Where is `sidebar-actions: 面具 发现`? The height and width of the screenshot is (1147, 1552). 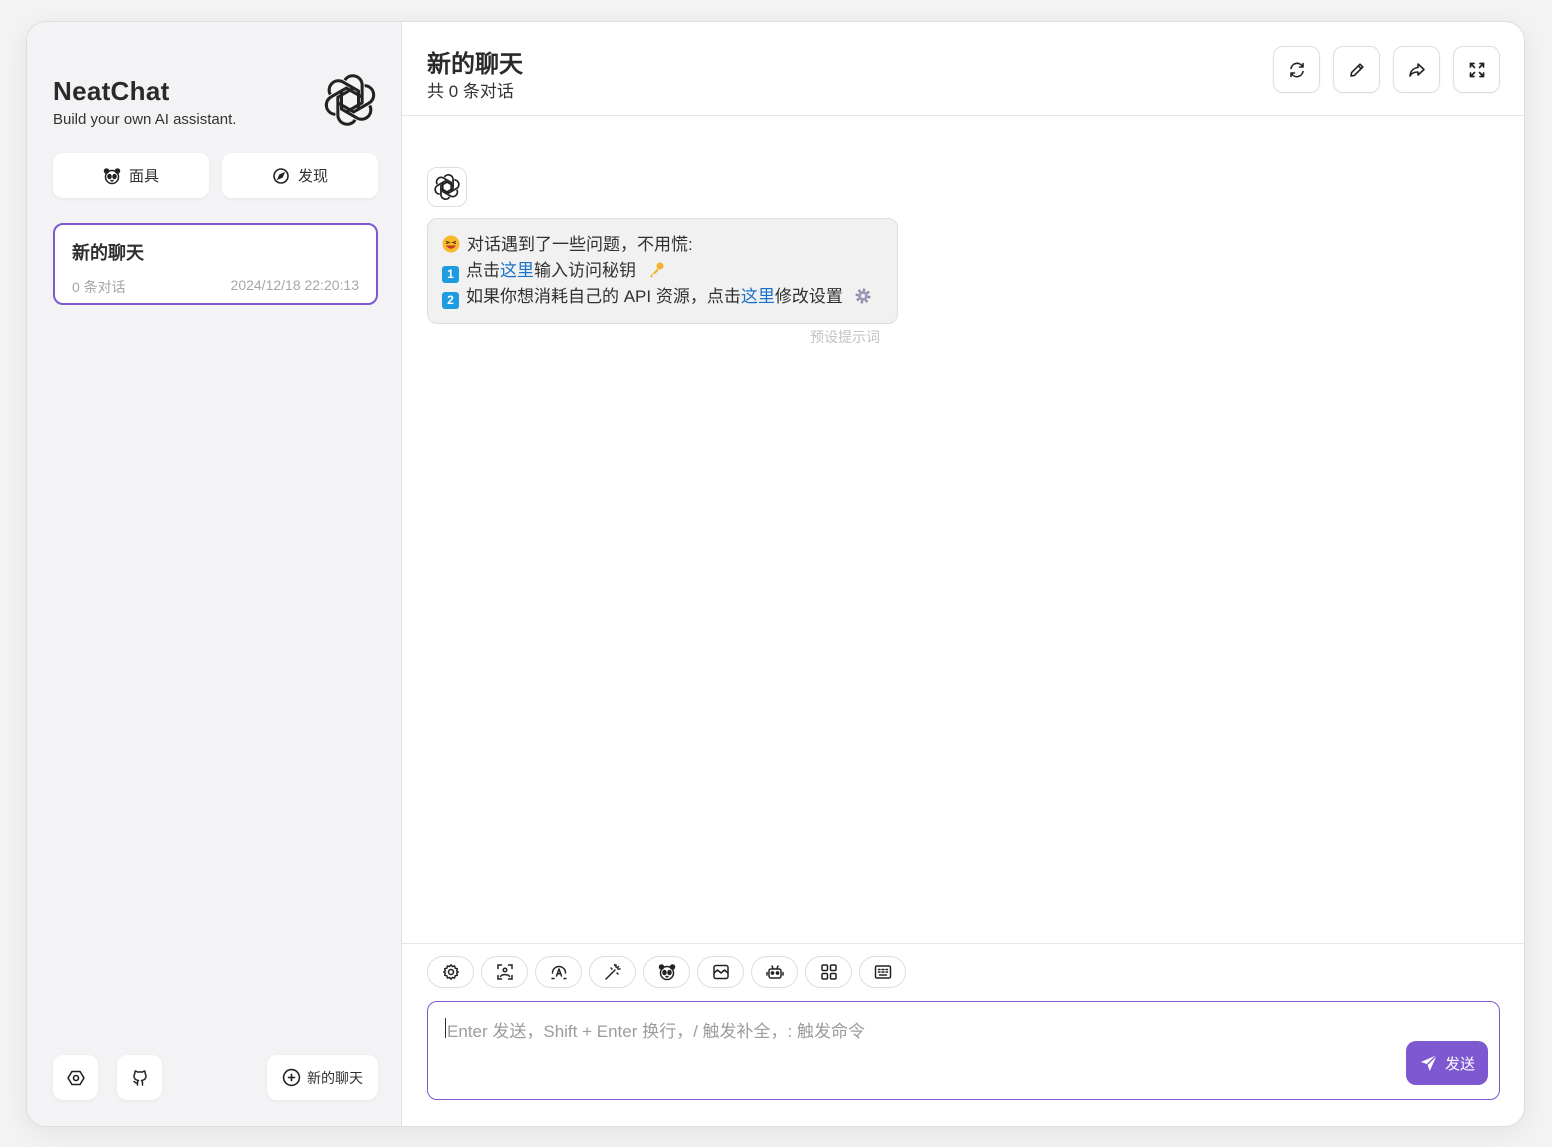 sidebar-actions: 面具 发现 is located at coordinates (215, 175).